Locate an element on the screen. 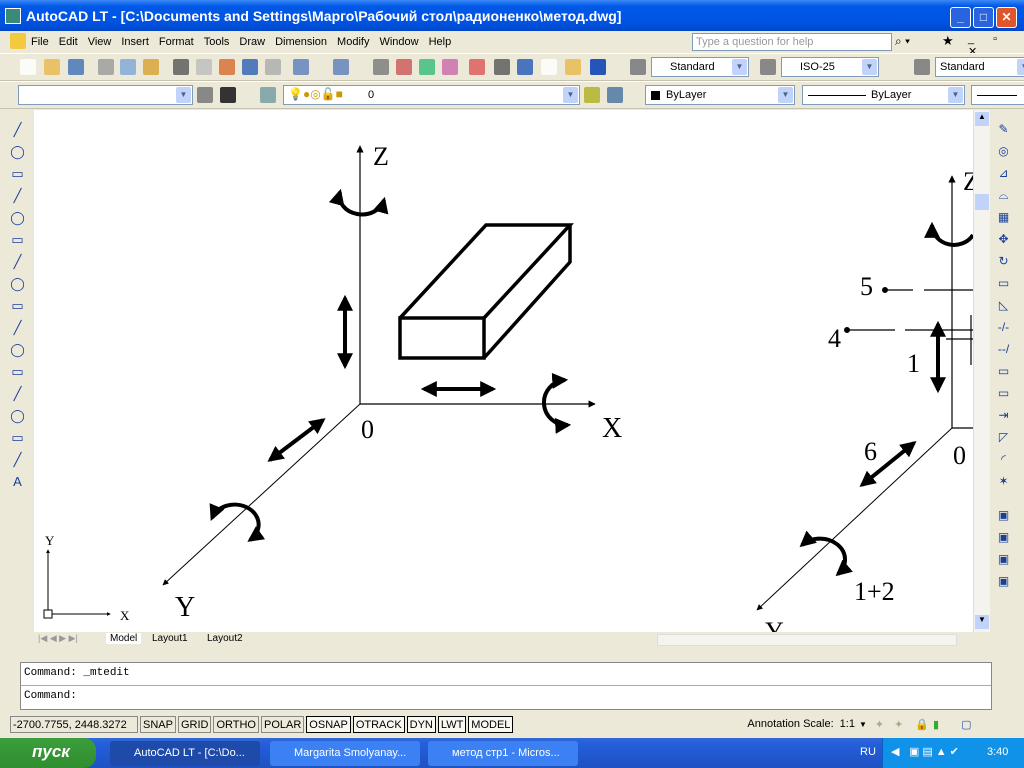 The image size is (1024, 768). paste-icon is located at coordinates (227, 67).